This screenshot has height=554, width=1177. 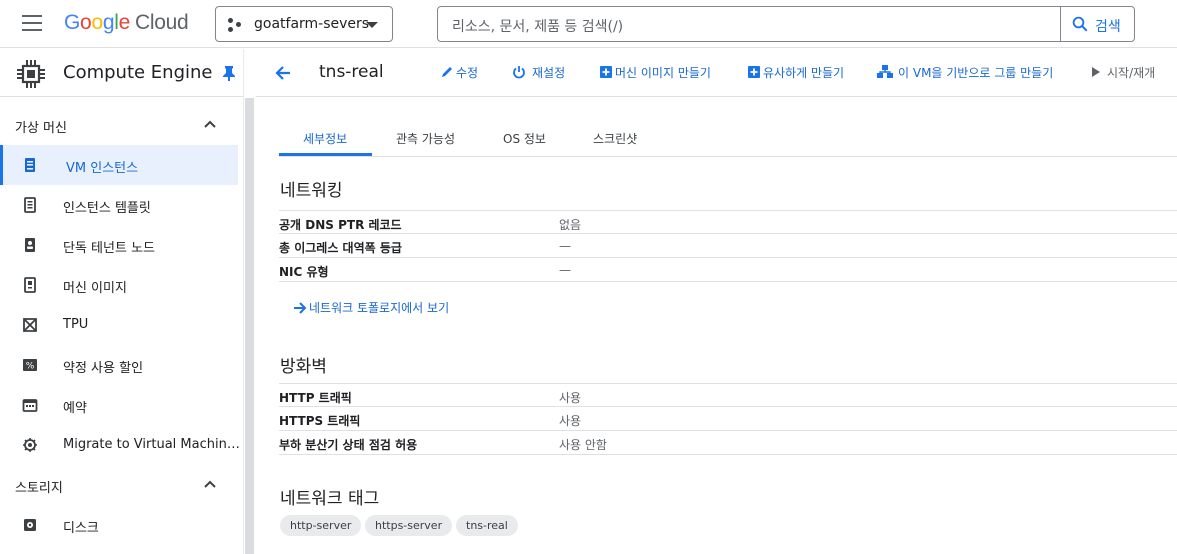 I want to click on create-similar-button: 유사하게 만들기, so click(x=795, y=72).